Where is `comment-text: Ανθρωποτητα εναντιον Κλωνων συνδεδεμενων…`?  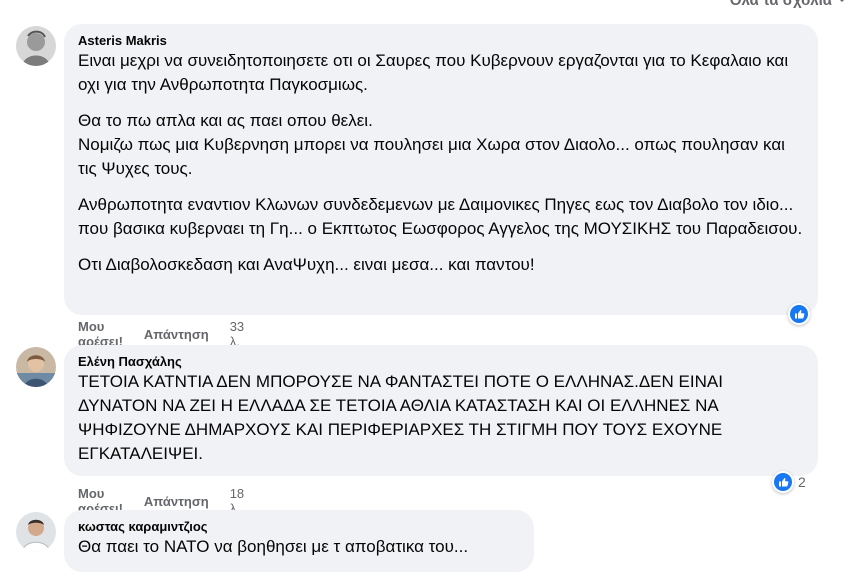 comment-text: Ανθρωποτητα εναντιον Κλωνων συνδεδεμενων… is located at coordinates (440, 216).